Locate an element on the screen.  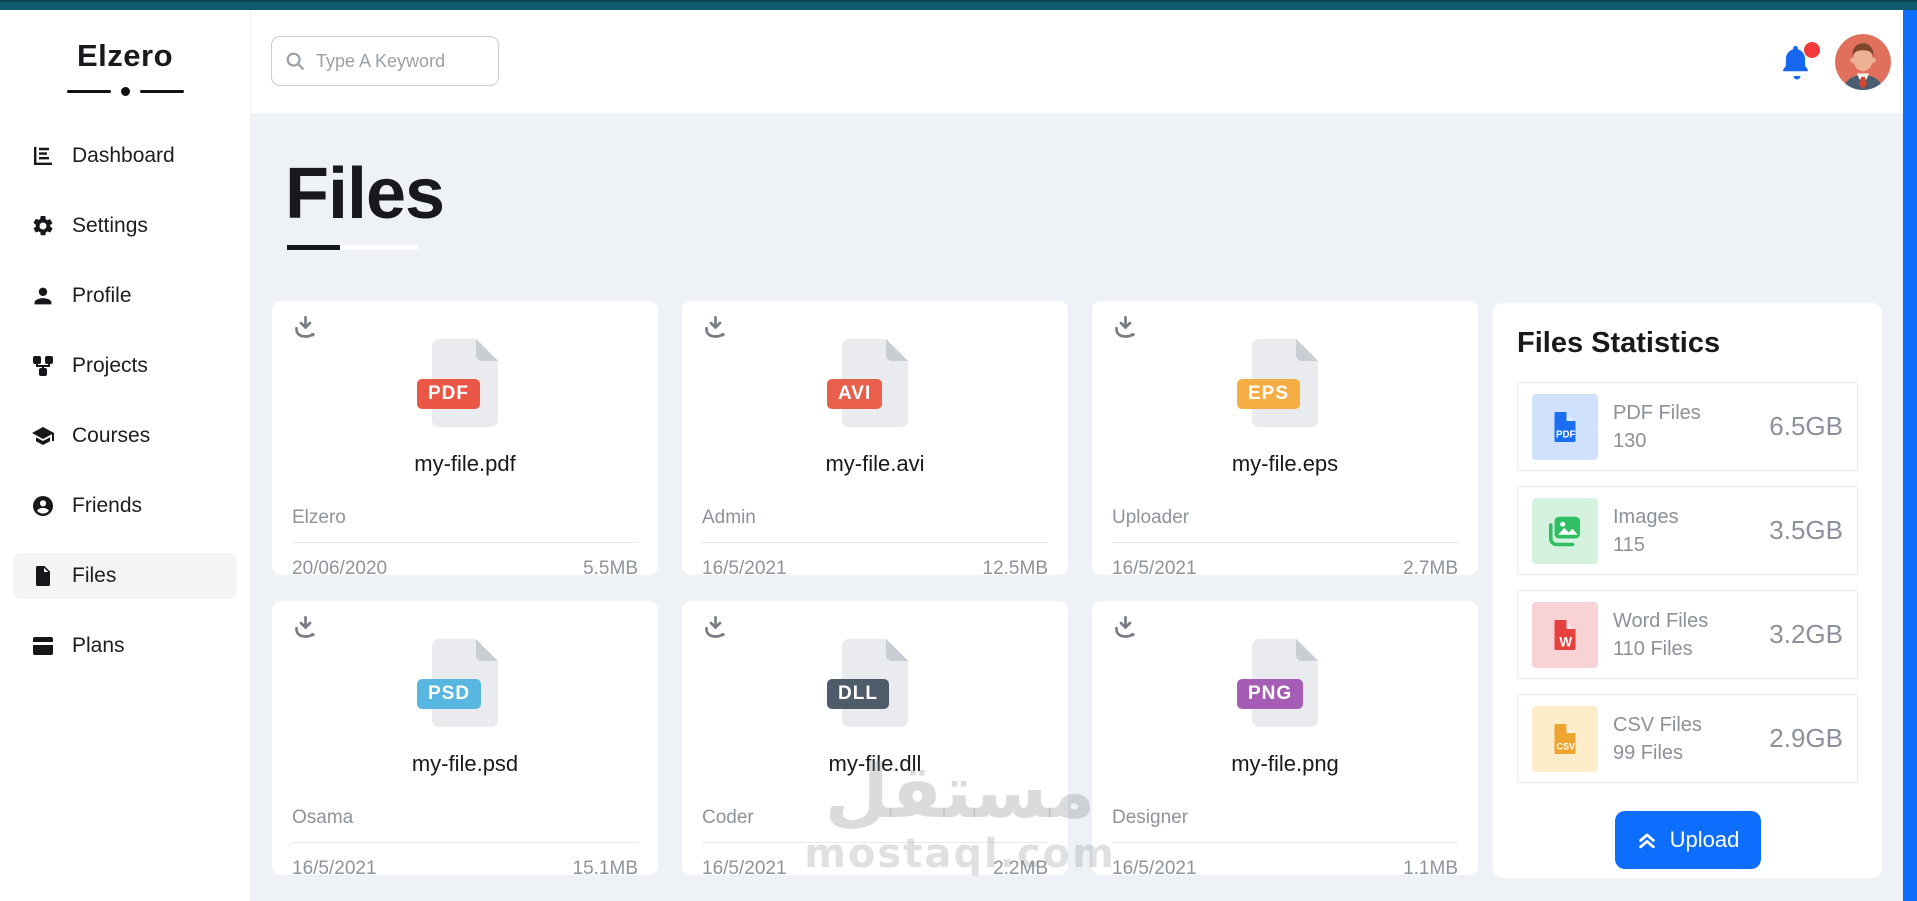
sidebar-item-projects: Projects is located at coordinates (125, 366).